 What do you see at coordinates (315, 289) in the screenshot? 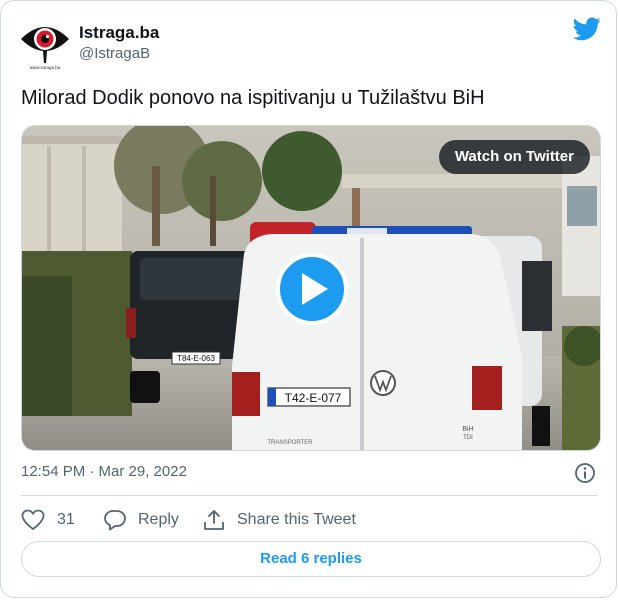
I see `play-icon` at bounding box center [315, 289].